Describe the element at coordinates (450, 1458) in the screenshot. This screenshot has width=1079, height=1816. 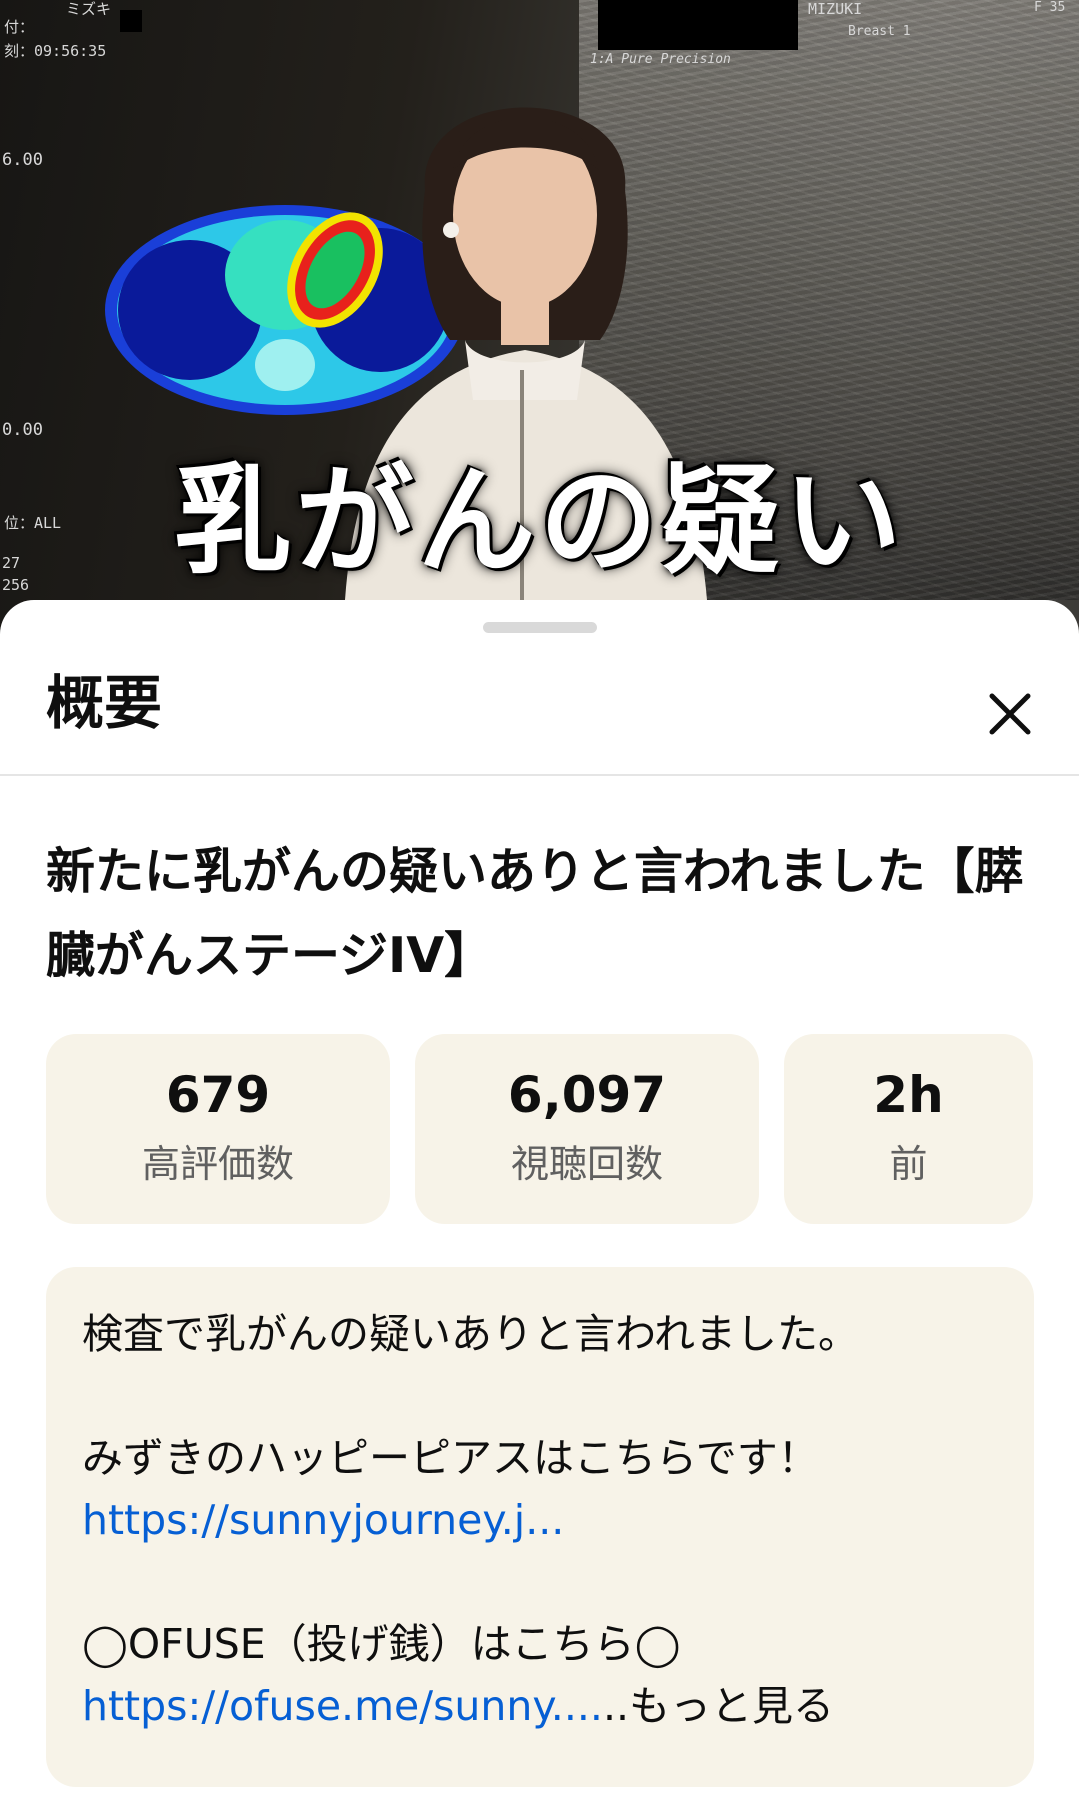
I see `description-line: みずきのハッピーピアスはこちらです！` at that location.